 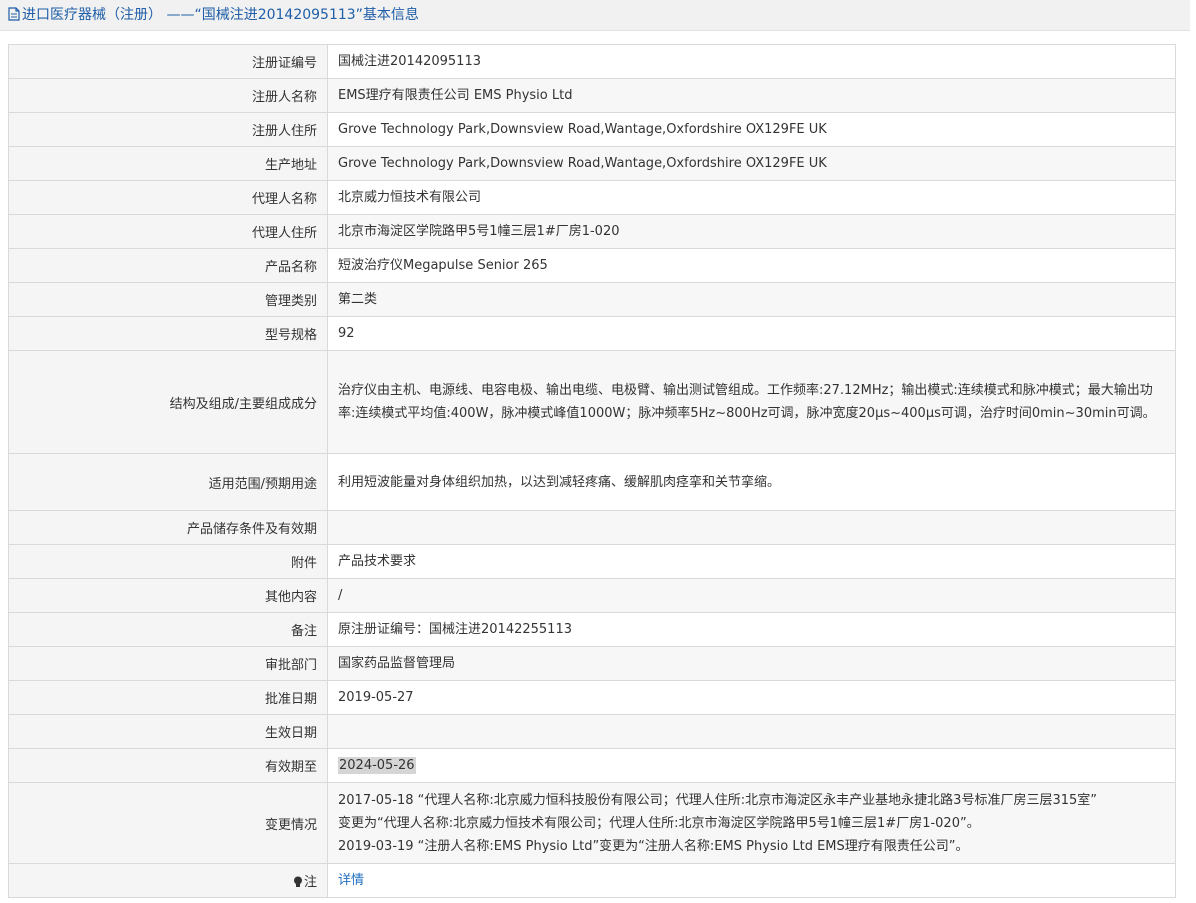 What do you see at coordinates (168, 265) in the screenshot?
I see `field-label: 产品名称` at bounding box center [168, 265].